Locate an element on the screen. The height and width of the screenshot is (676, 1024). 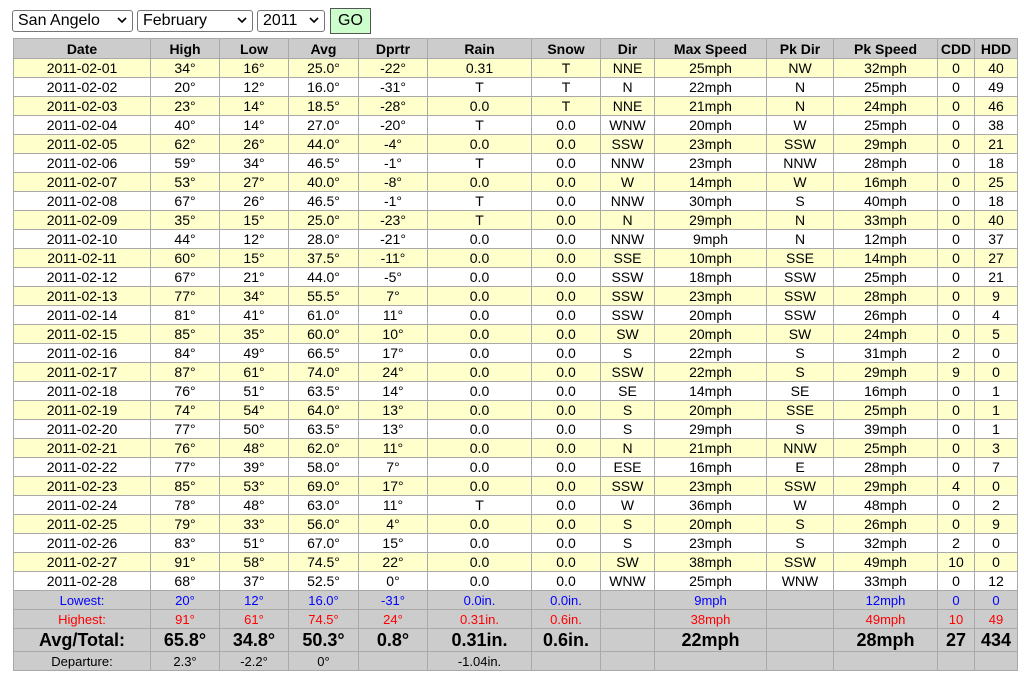
avg-total-rain: 0.31in. is located at coordinates (479, 640).